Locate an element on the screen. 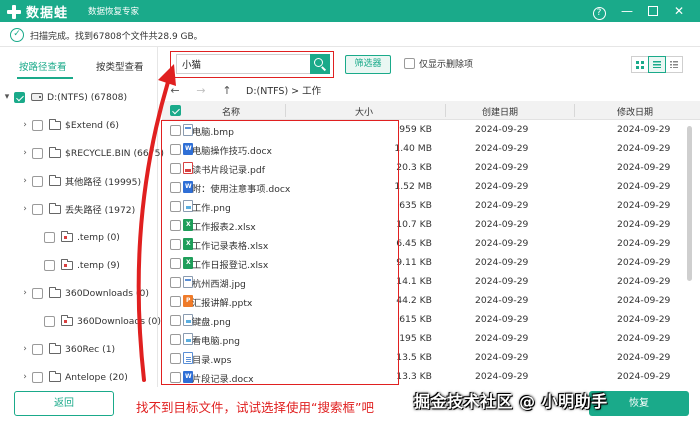  tree-item: › 丢失路径 (1972) is located at coordinates (77, 209).